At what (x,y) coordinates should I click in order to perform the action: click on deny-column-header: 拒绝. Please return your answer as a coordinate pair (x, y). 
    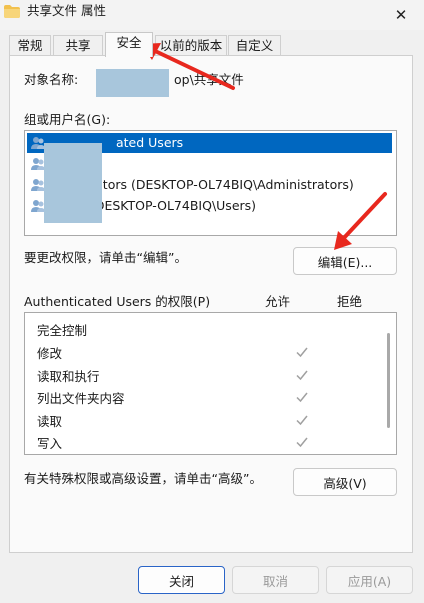
    Looking at the image, I should click on (350, 301).